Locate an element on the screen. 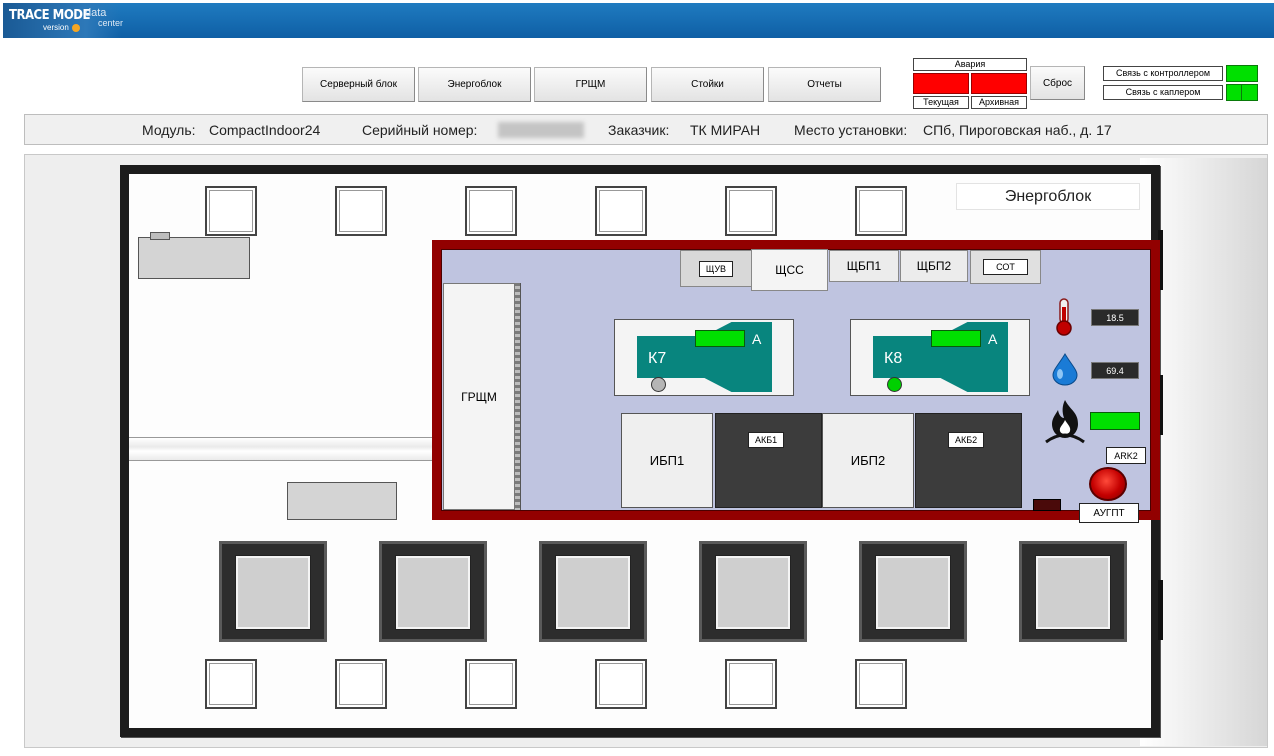  fire-sensor-status is located at coordinates (1115, 421).